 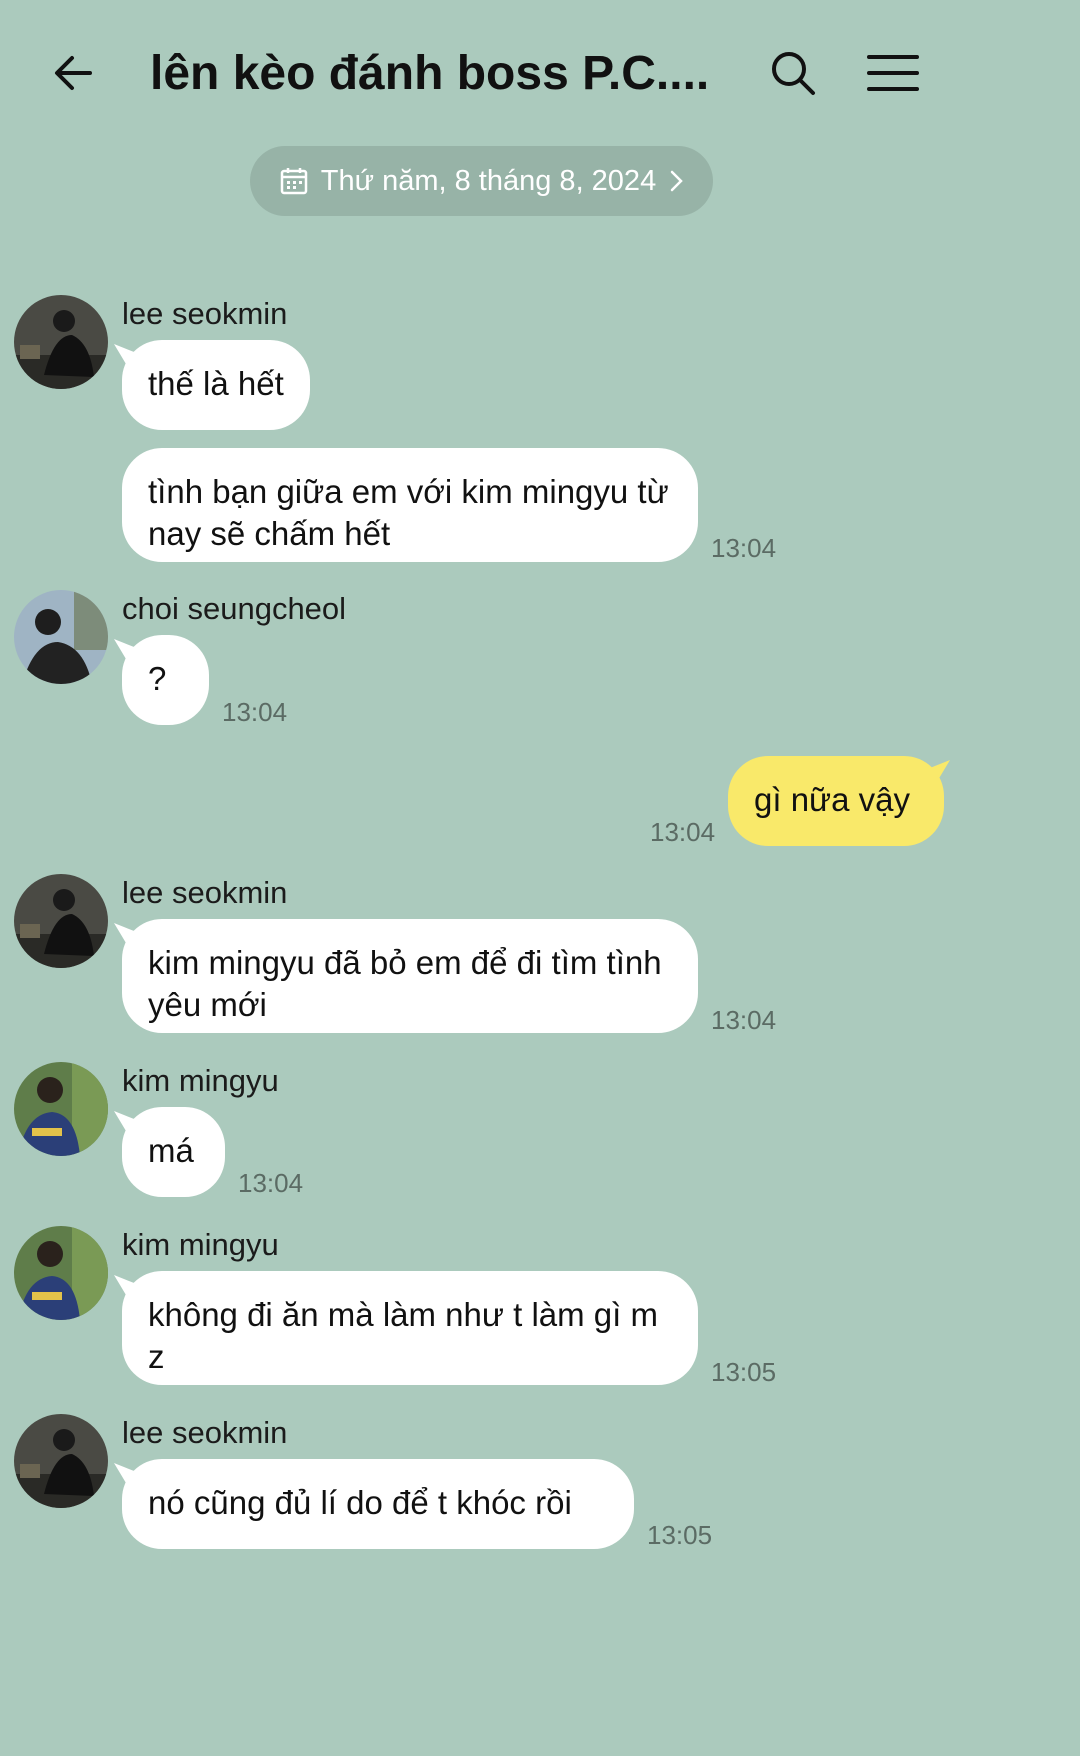 I want to click on message-bubble: nó cũng đủ lí do để t khóc rồi, so click(x=378, y=1504).